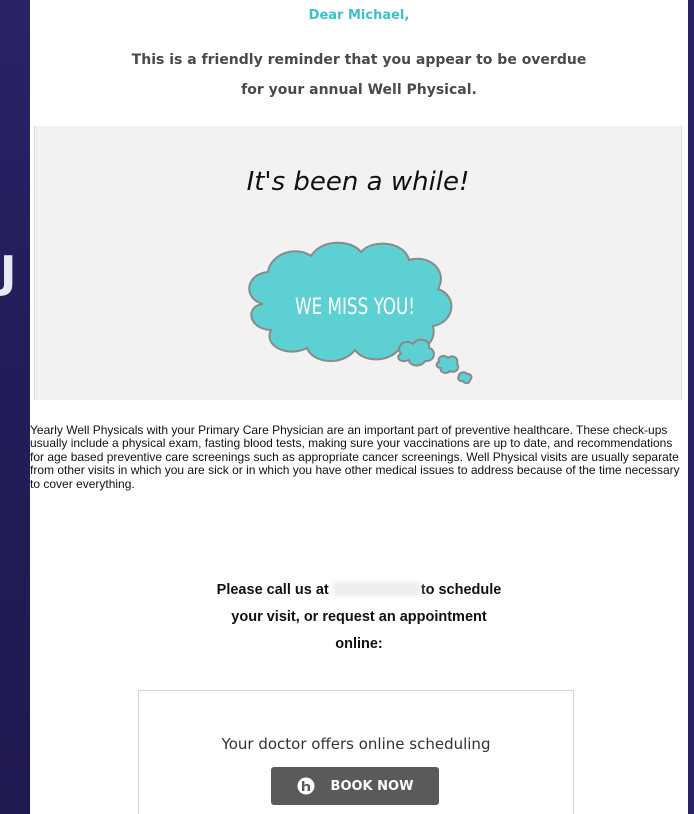 The width and height of the screenshot is (694, 814). Describe the element at coordinates (359, 90) in the screenshot. I see `reminder-line-2: for your annual Well Physical.` at that location.